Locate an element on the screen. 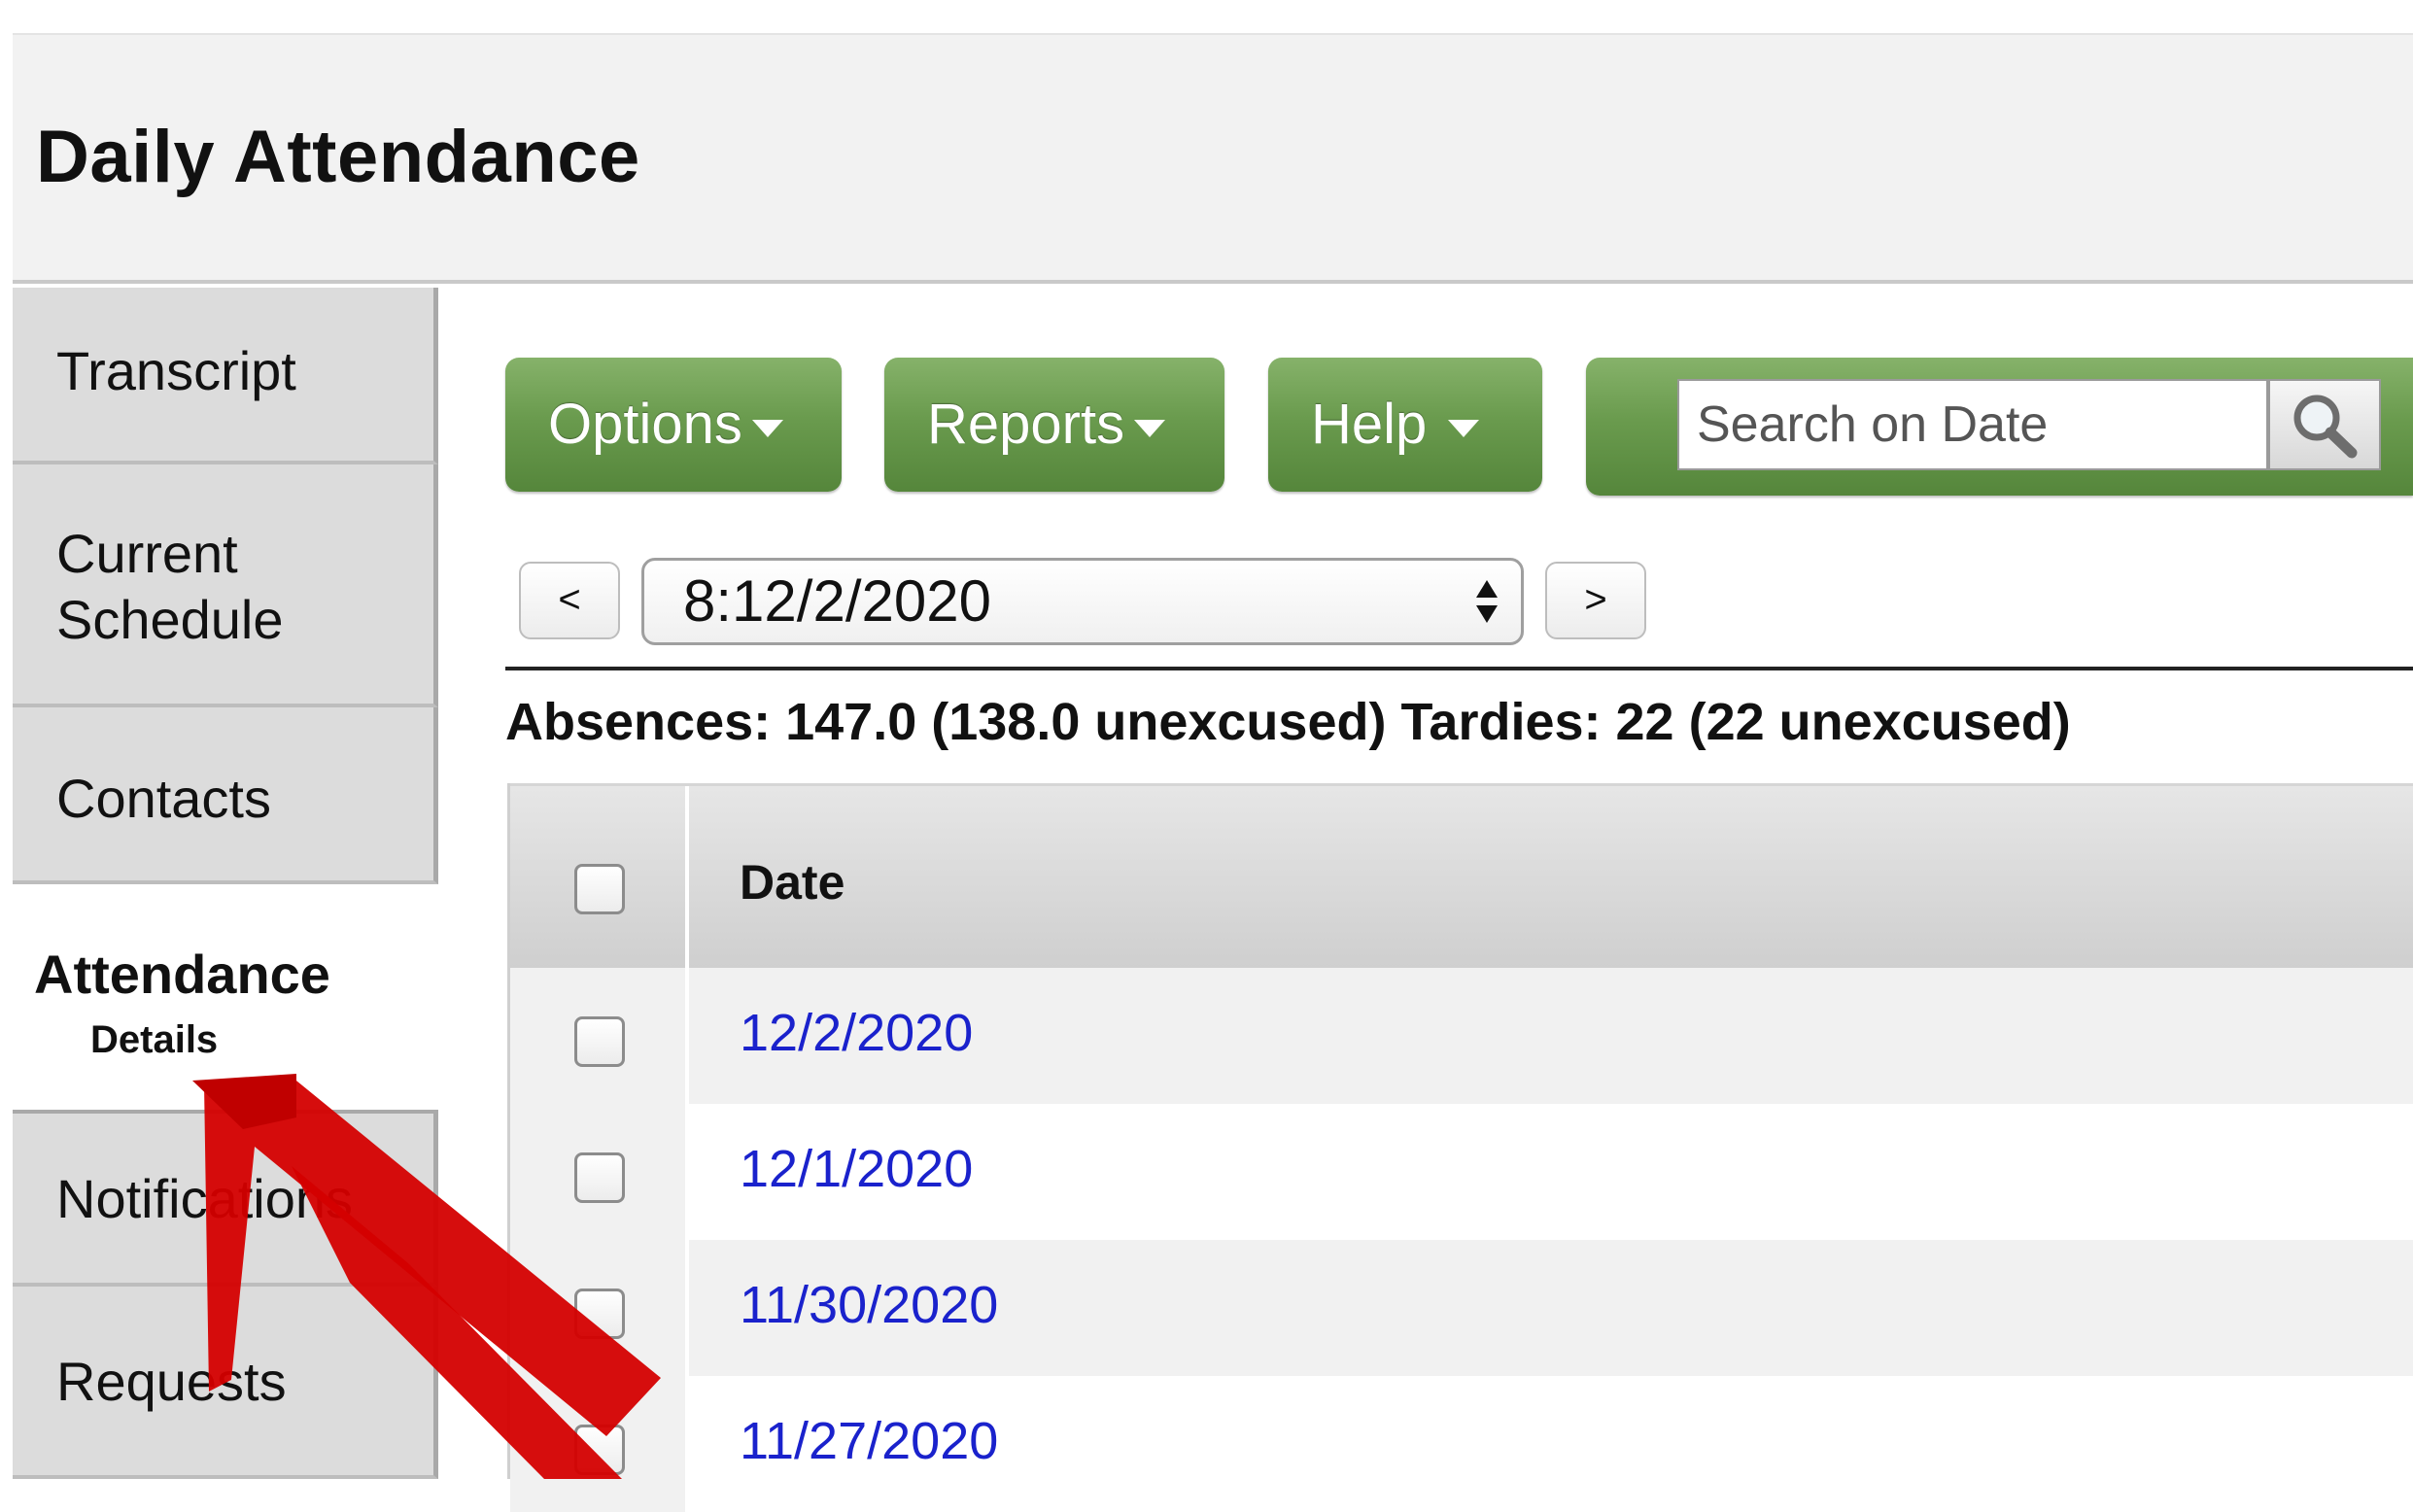 Image resolution: width=2413 pixels, height=1512 pixels. next-date-button: > is located at coordinates (1595, 601).